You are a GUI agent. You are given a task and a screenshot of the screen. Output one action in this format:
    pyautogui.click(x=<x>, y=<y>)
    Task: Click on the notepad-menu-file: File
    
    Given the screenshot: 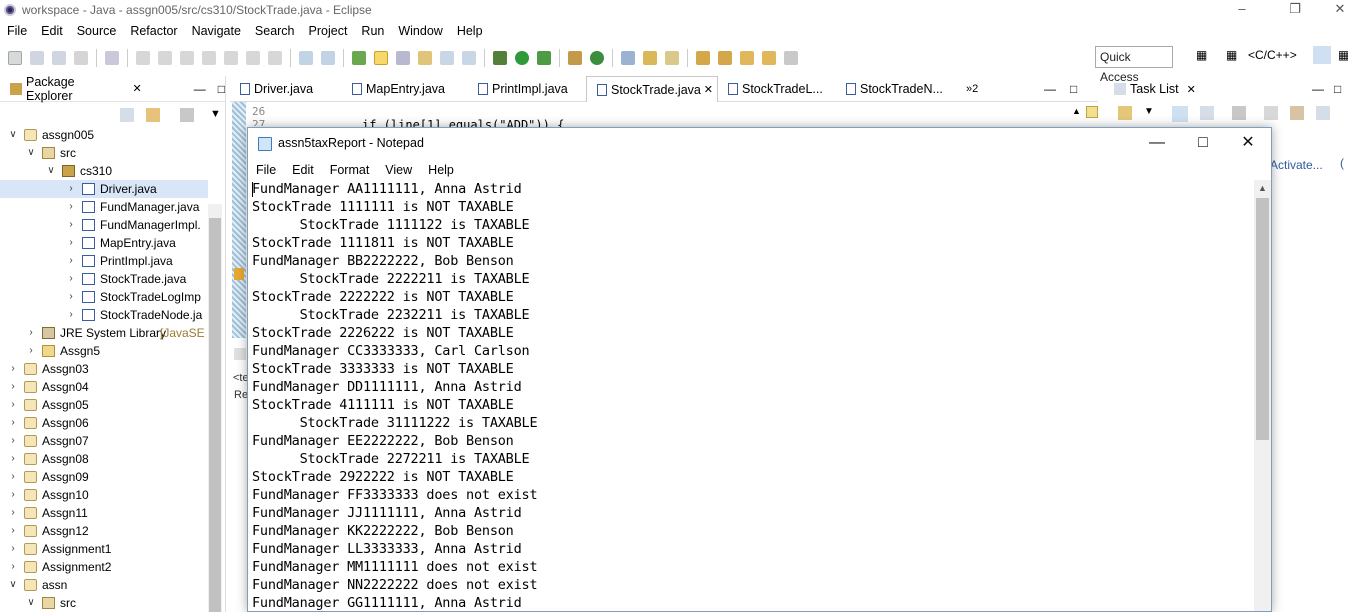 What is the action you would take?
    pyautogui.click(x=266, y=170)
    